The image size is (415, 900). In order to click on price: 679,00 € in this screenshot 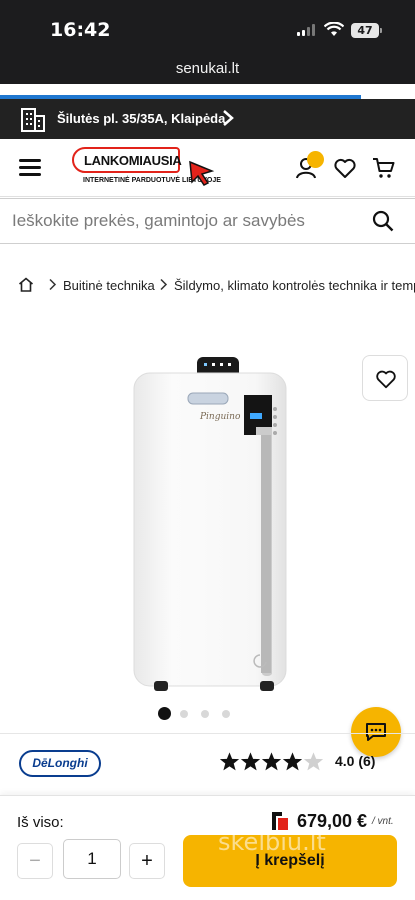, I will do `click(332, 821)`.